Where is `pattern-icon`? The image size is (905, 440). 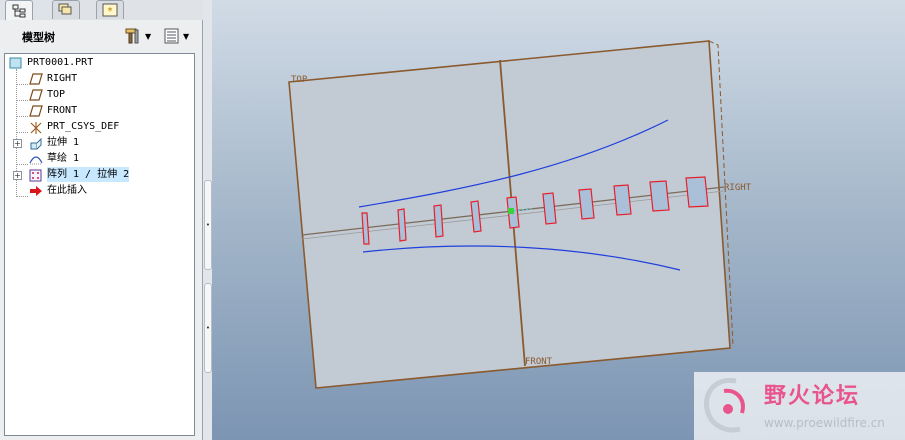 pattern-icon is located at coordinates (36, 175).